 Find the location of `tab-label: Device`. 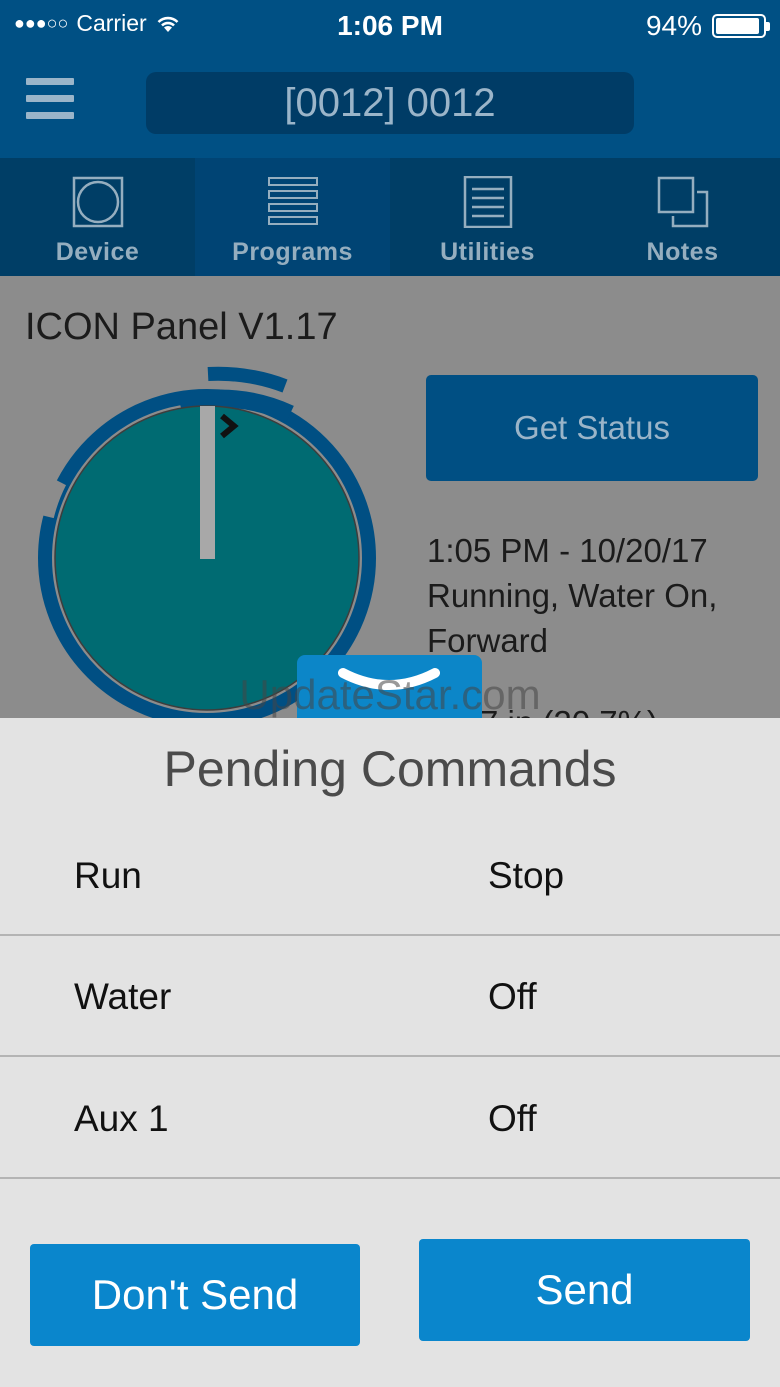

tab-label: Device is located at coordinates (97, 252).